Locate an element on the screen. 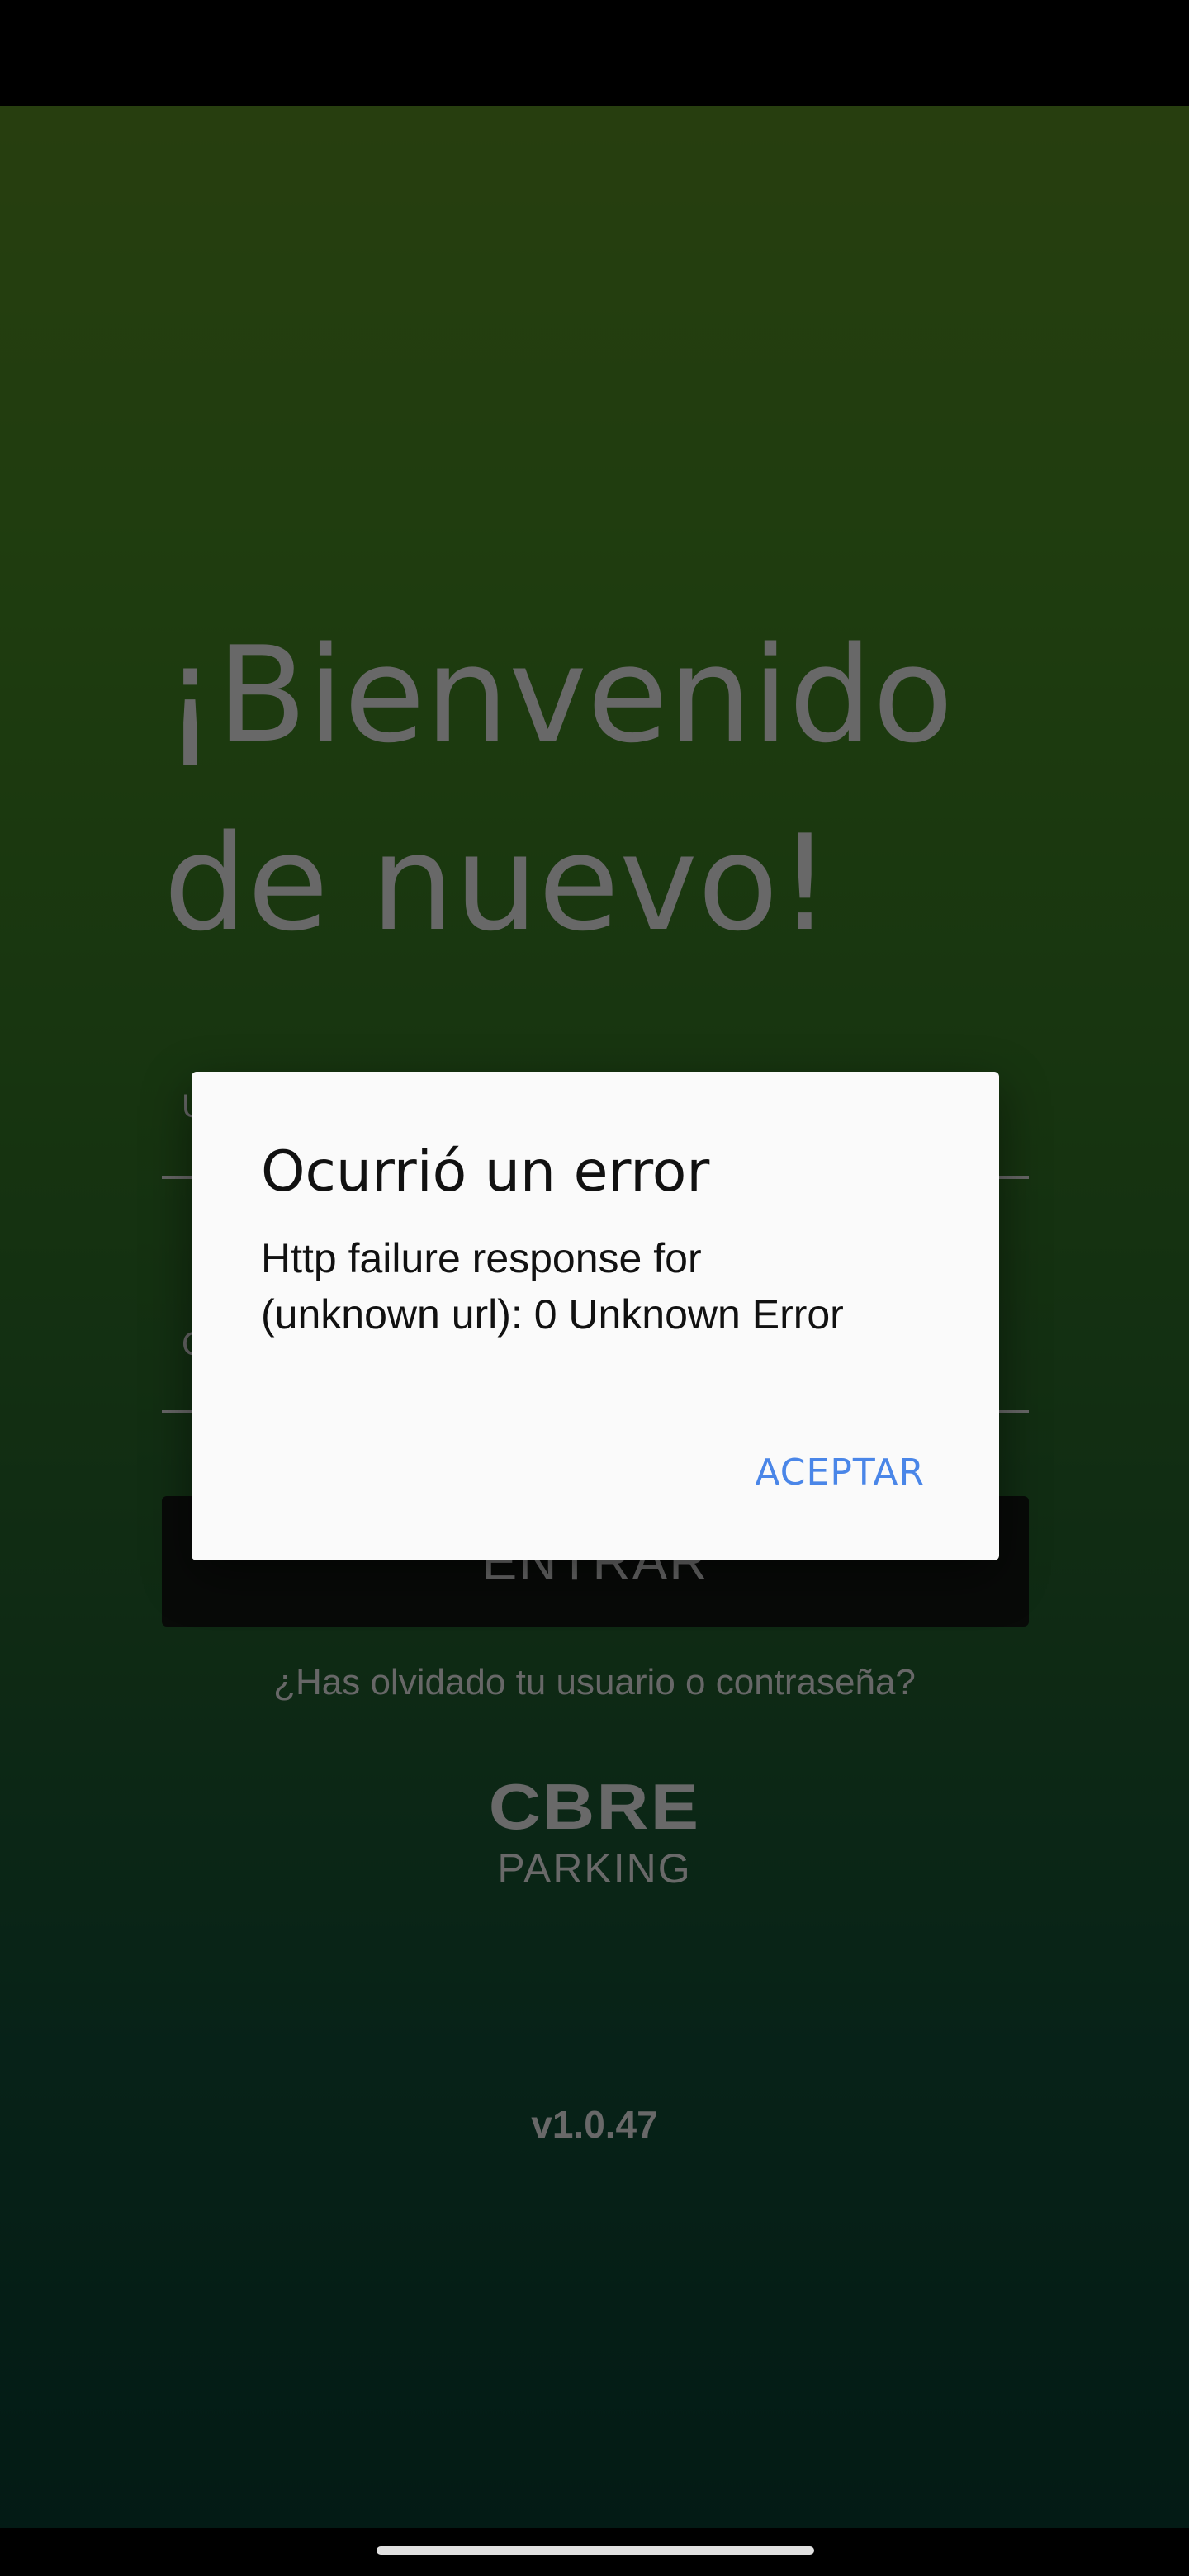 The image size is (1189, 2576). accept-button: ACEPTAR is located at coordinates (840, 1472).